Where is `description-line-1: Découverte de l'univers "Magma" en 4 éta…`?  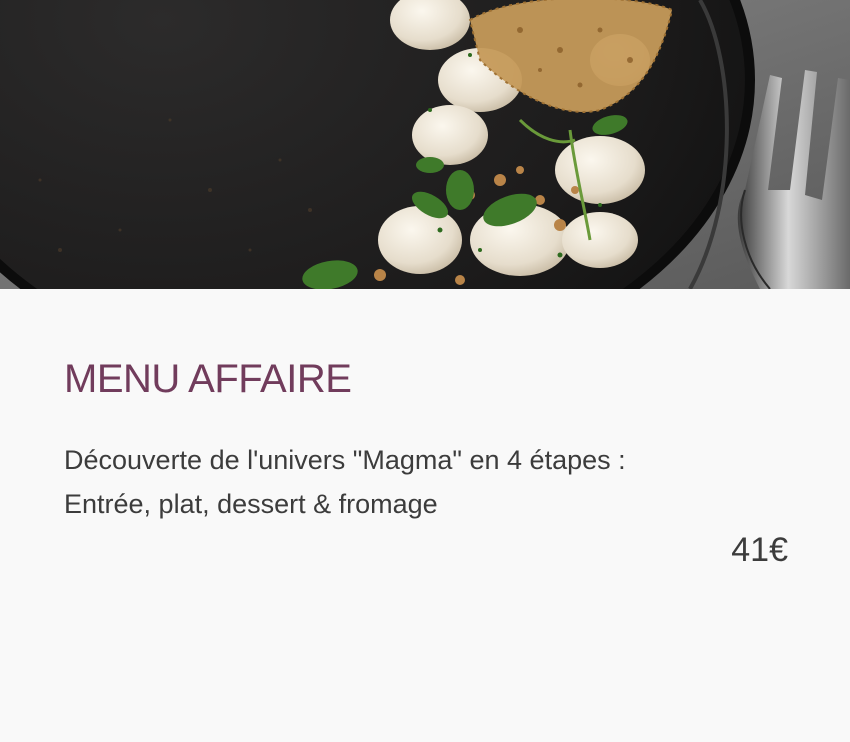
description-line-1: Découverte de l'univers "Magma" en 4 éta… is located at coordinates (345, 460).